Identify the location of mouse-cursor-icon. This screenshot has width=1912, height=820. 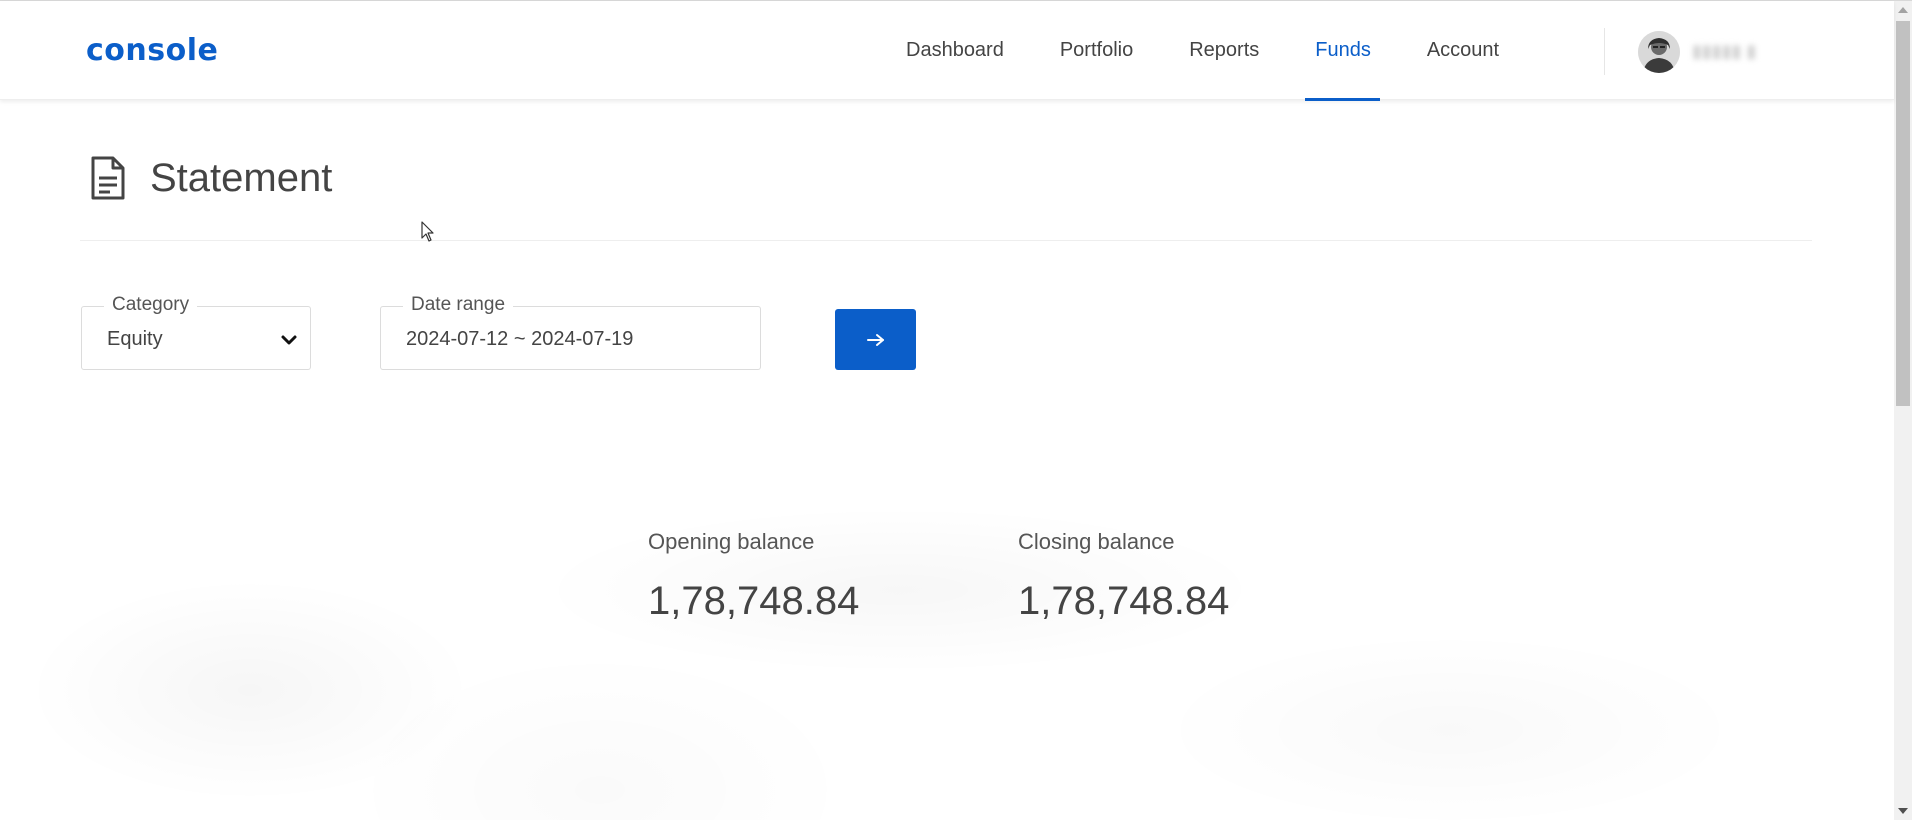
(427, 231).